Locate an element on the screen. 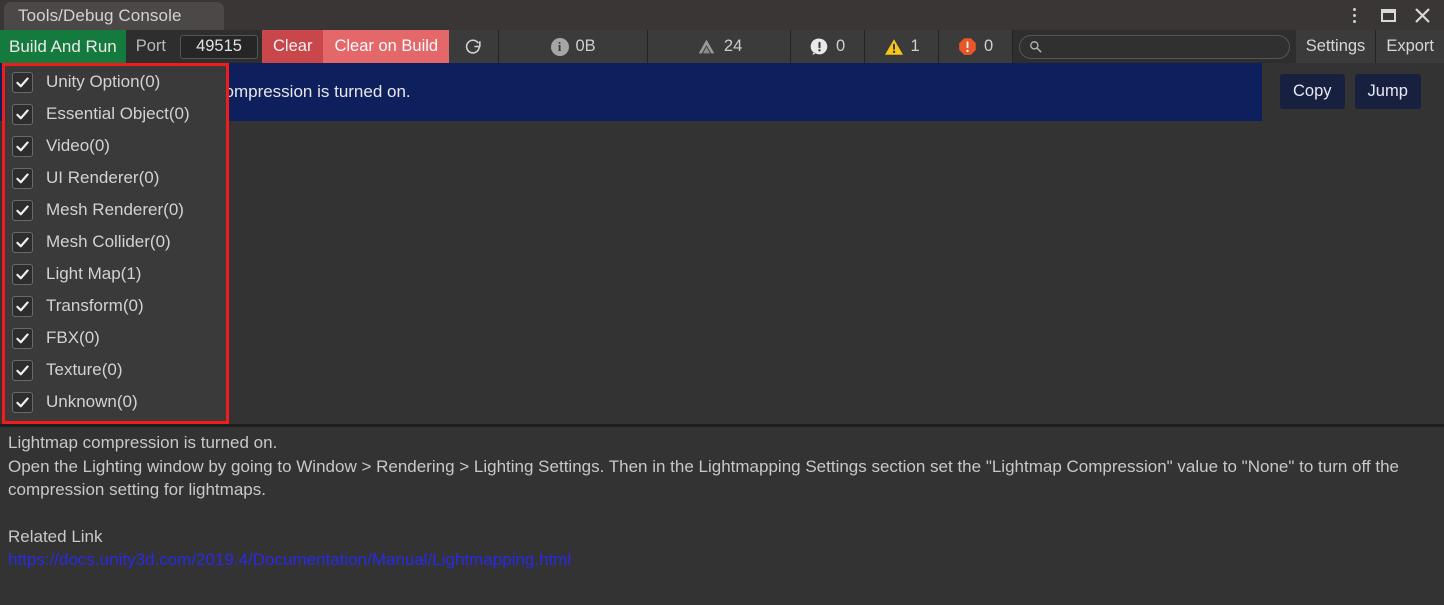  search-wrapper is located at coordinates (1154, 46).